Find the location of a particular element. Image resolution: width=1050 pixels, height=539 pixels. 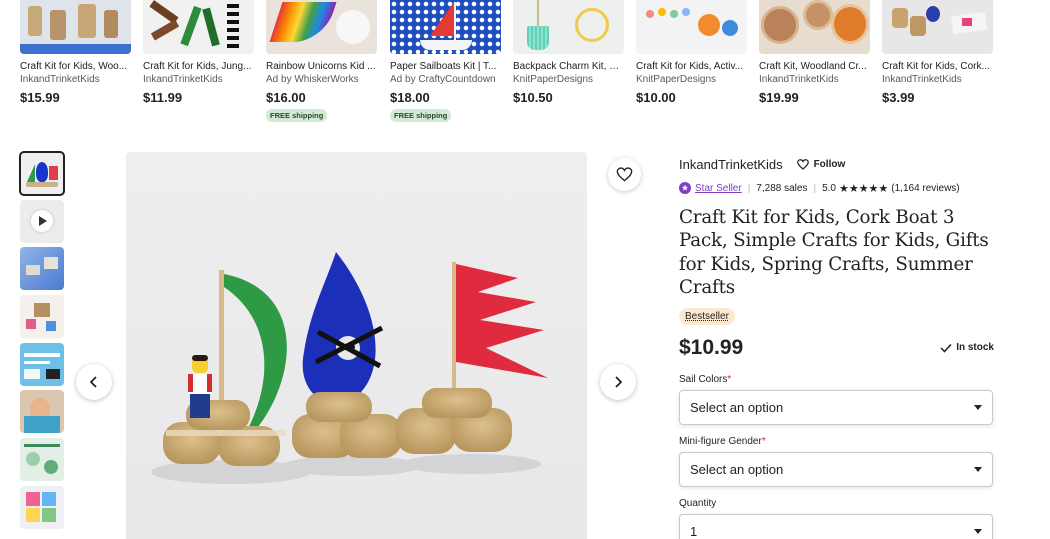

product-price: $18.00 is located at coordinates (410, 97).